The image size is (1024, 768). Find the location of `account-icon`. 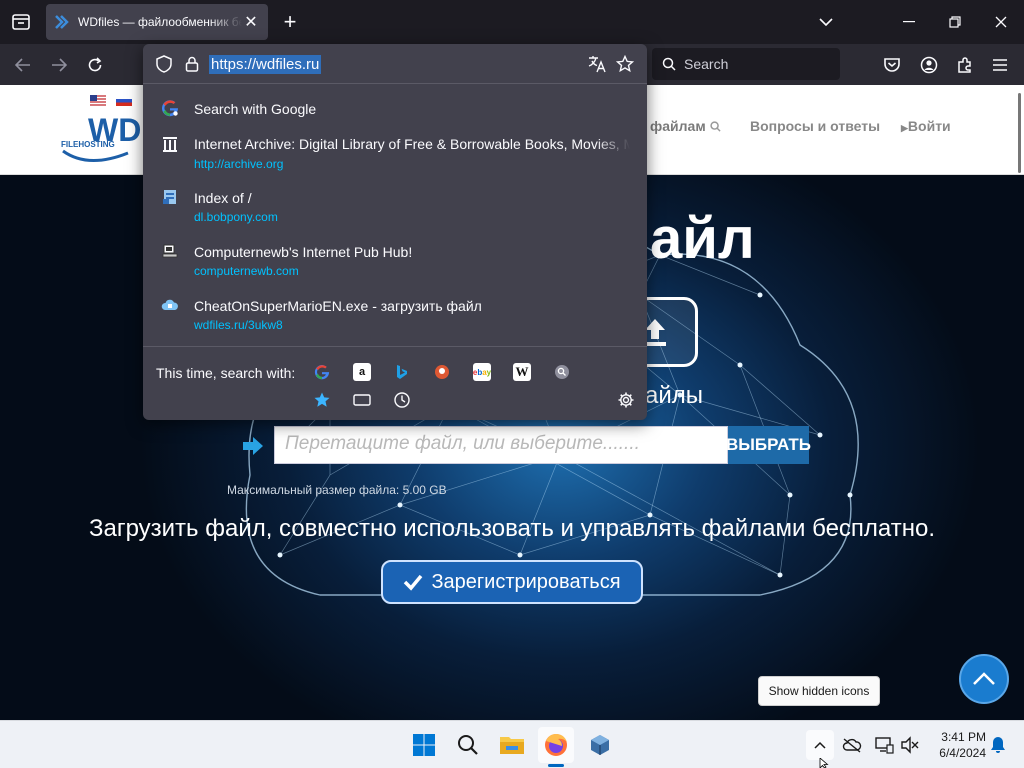

account-icon is located at coordinates (929, 65).